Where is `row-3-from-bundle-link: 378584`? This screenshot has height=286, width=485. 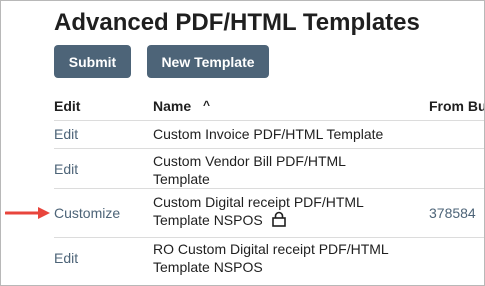 row-3-from-bundle-link: 378584 is located at coordinates (452, 213).